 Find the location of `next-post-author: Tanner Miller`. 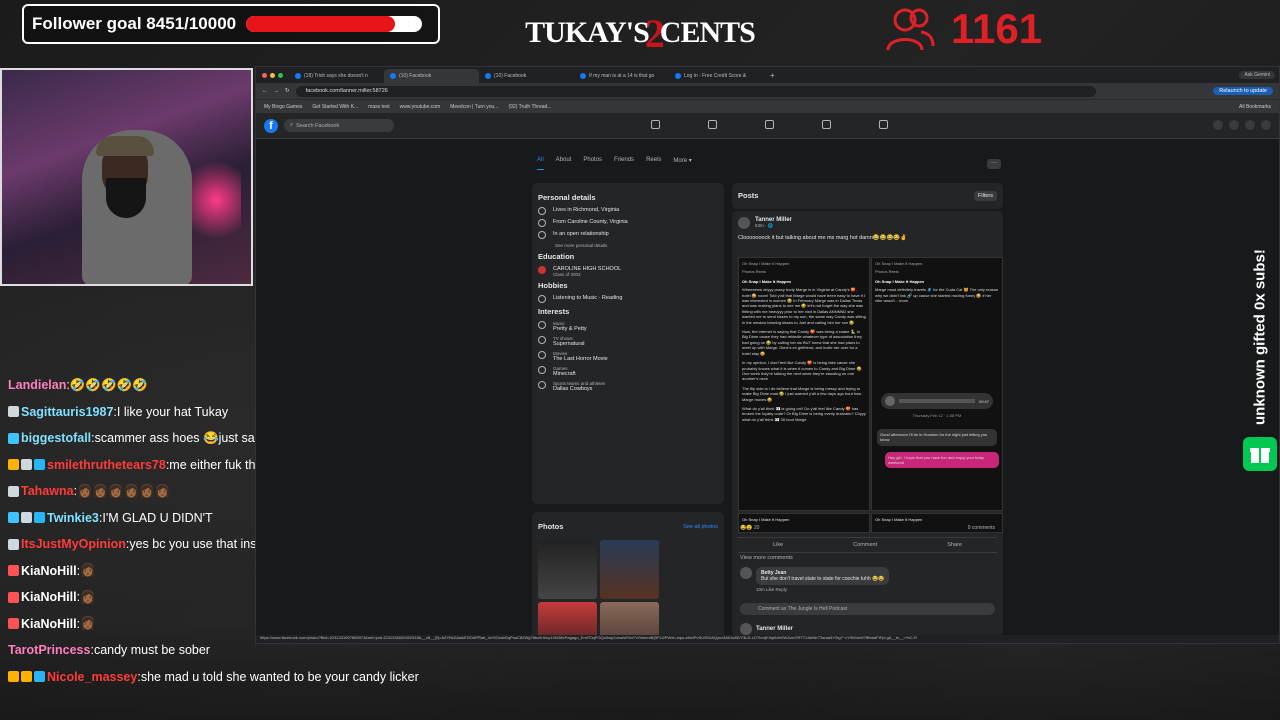

next-post-author: Tanner Miller is located at coordinates (774, 629).